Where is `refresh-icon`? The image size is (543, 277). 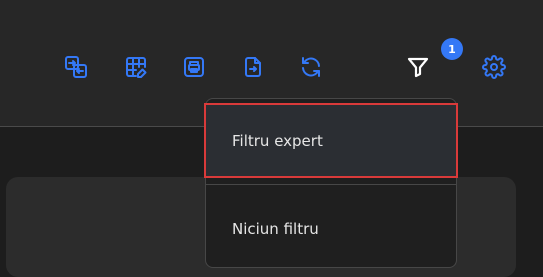
refresh-icon is located at coordinates (311, 67).